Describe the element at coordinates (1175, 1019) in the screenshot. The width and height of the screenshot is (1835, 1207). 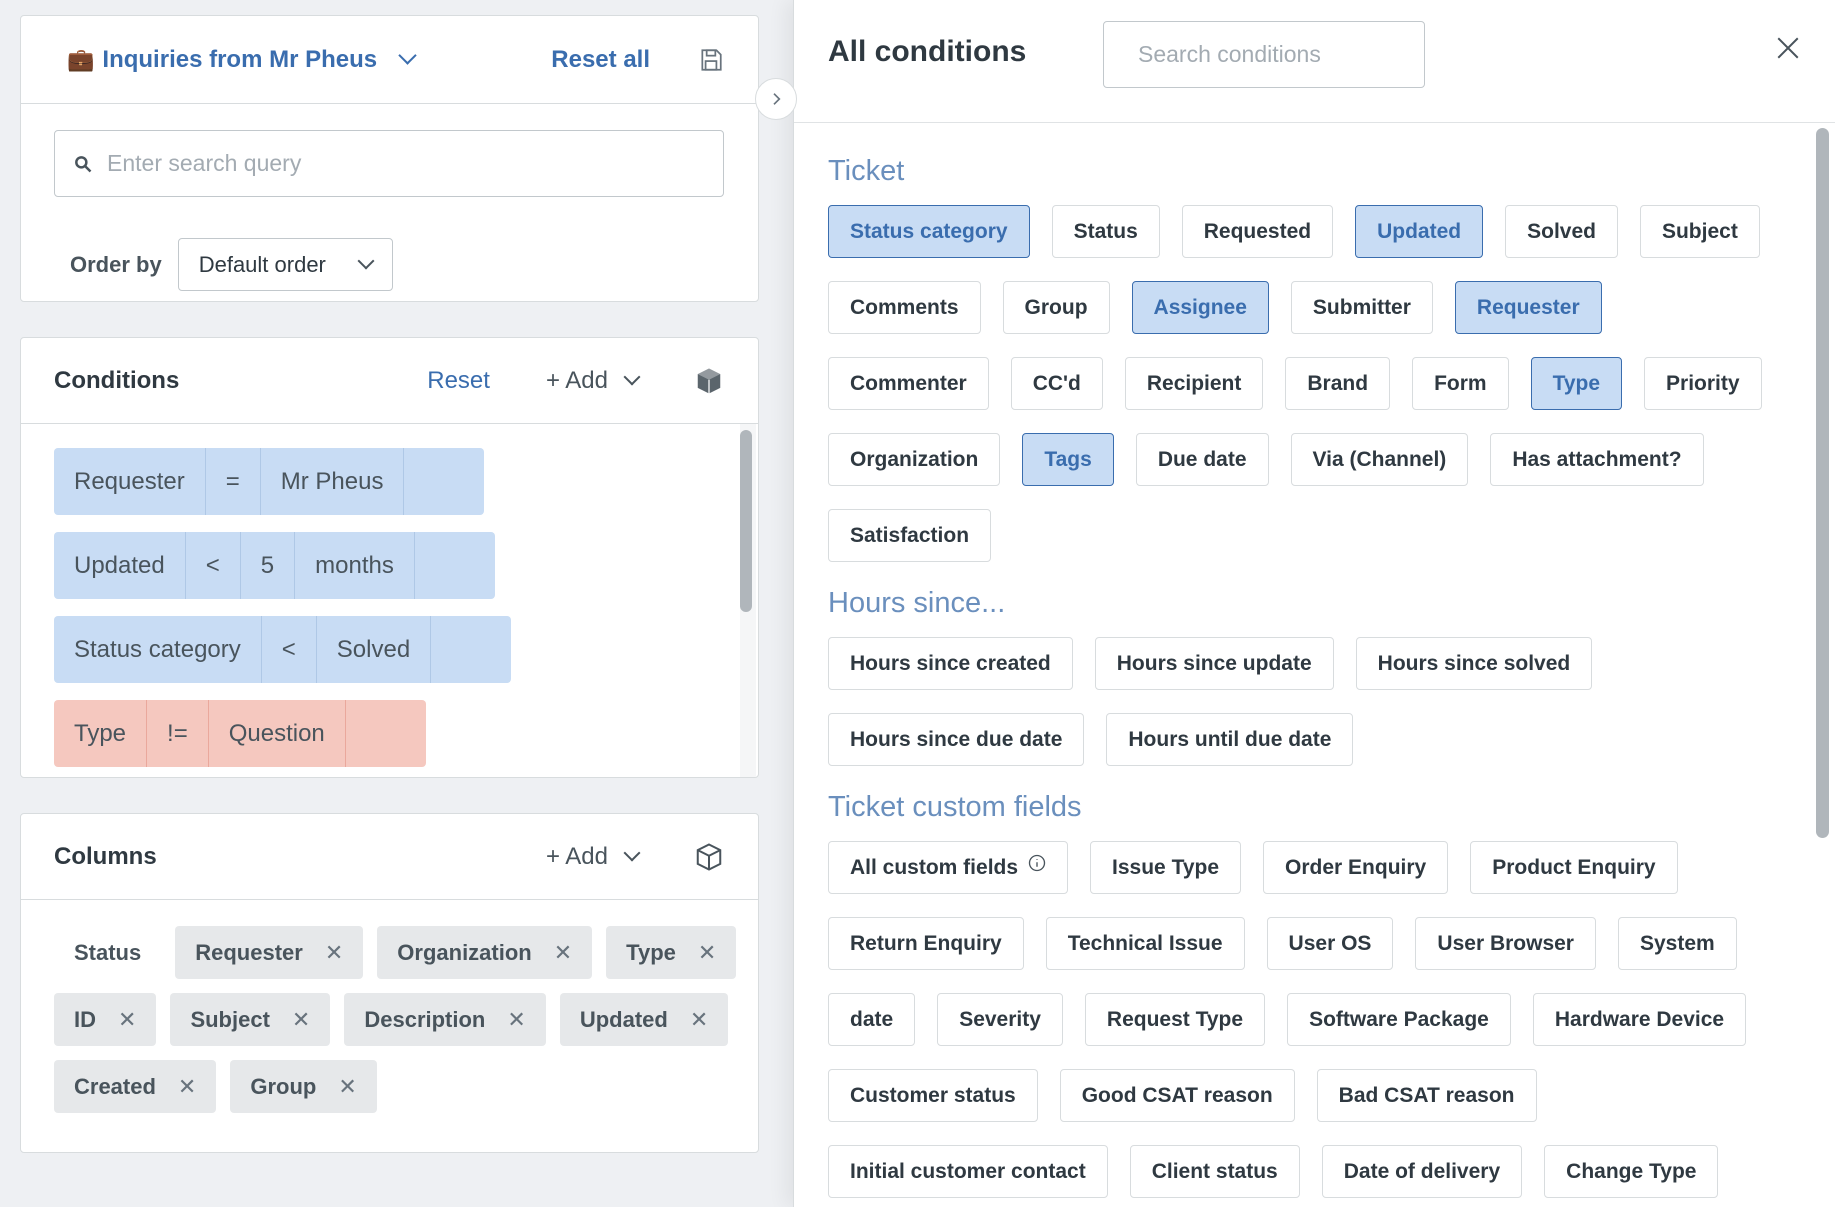
I see `condition-chip: Request Type` at that location.